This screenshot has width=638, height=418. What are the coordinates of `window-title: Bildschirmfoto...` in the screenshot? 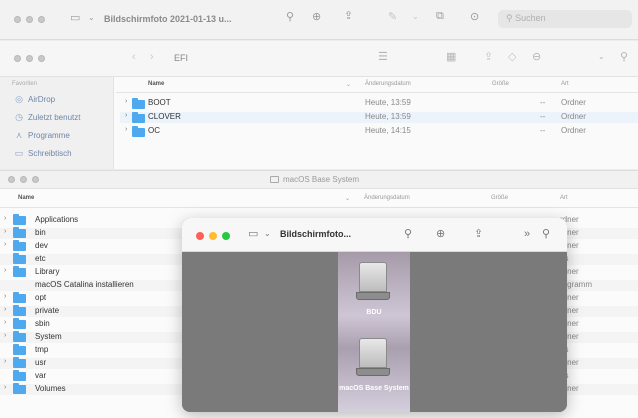 It's located at (316, 234).